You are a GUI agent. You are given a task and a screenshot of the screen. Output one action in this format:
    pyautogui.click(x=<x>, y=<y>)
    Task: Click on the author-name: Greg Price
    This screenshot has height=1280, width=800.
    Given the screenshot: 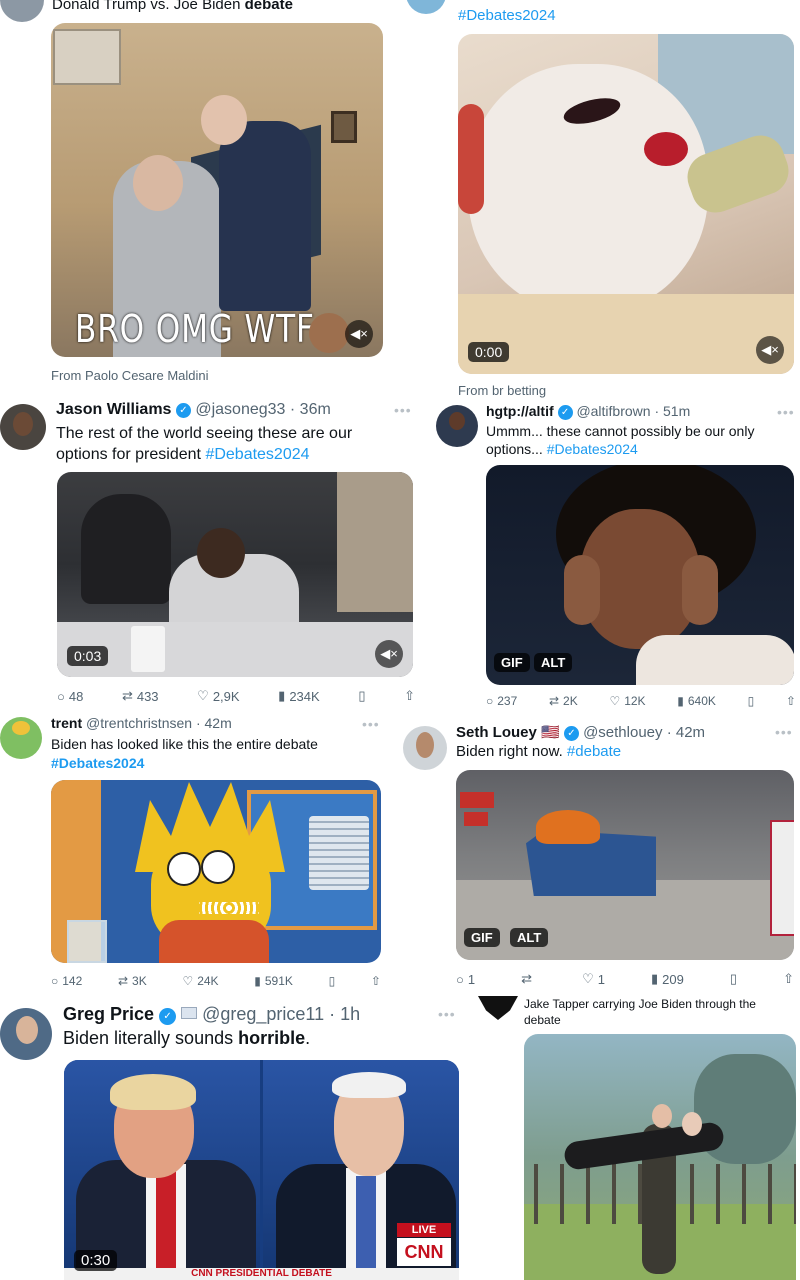 What is the action you would take?
    pyautogui.click(x=108, y=1014)
    